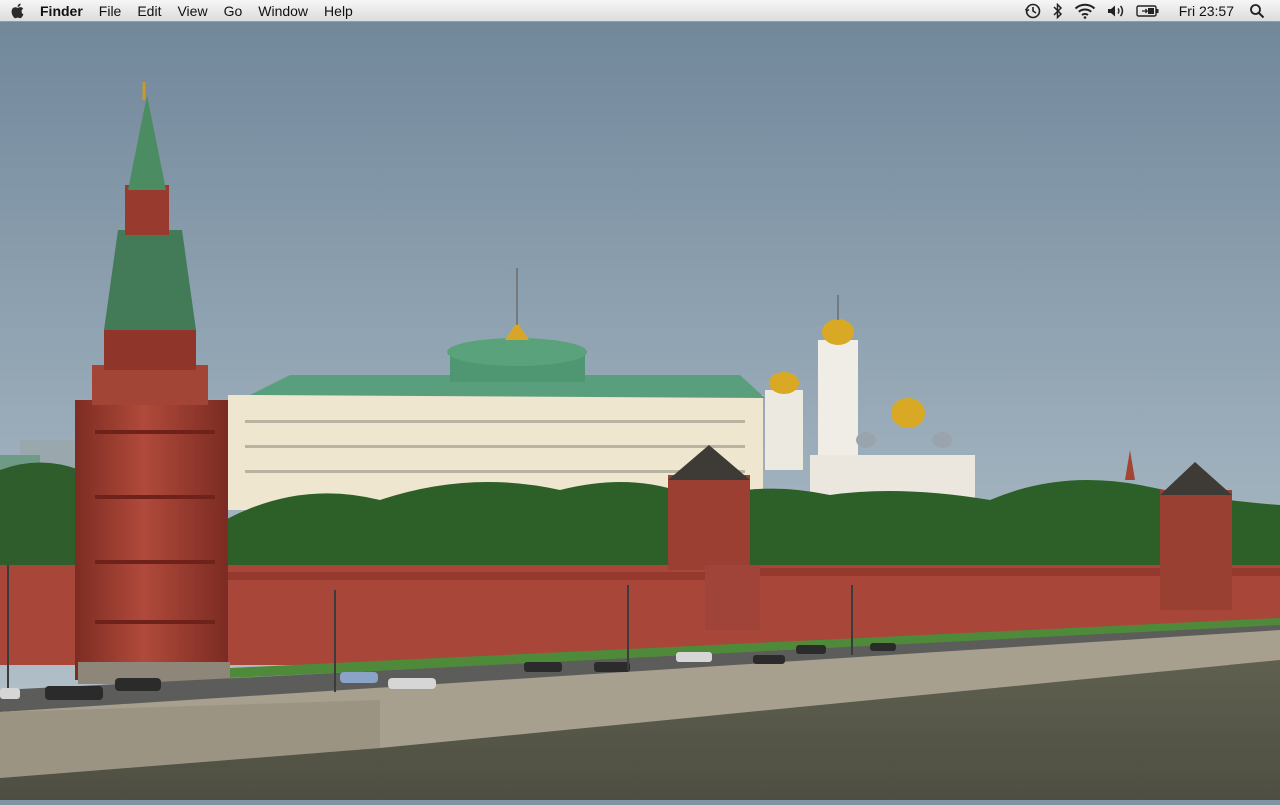 Image resolution: width=1280 pixels, height=805 pixels. I want to click on menu-file: File, so click(110, 11).